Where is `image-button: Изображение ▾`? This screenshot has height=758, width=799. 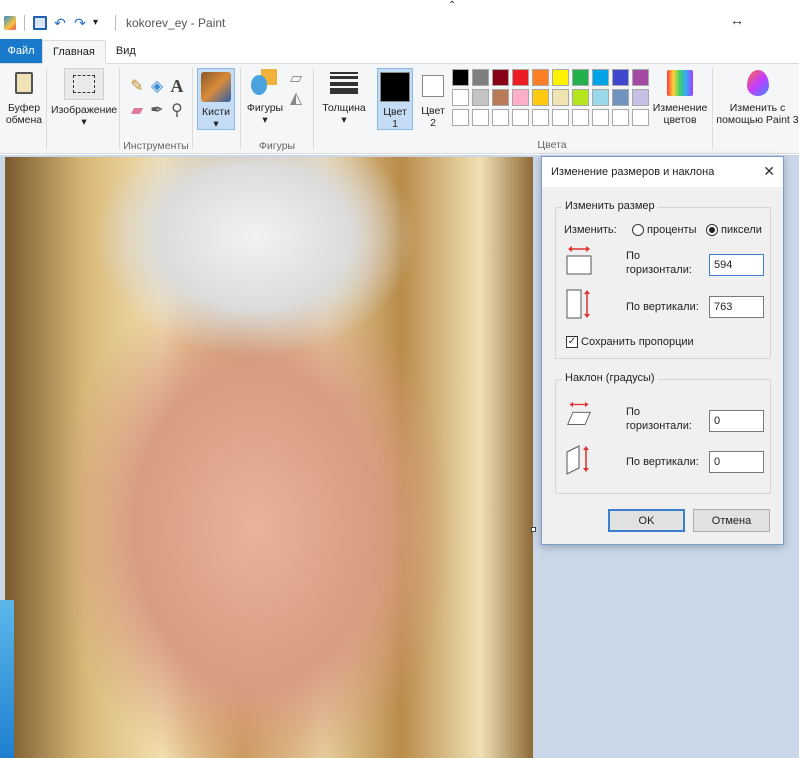
image-button: Изображение ▾ is located at coordinates (84, 98).